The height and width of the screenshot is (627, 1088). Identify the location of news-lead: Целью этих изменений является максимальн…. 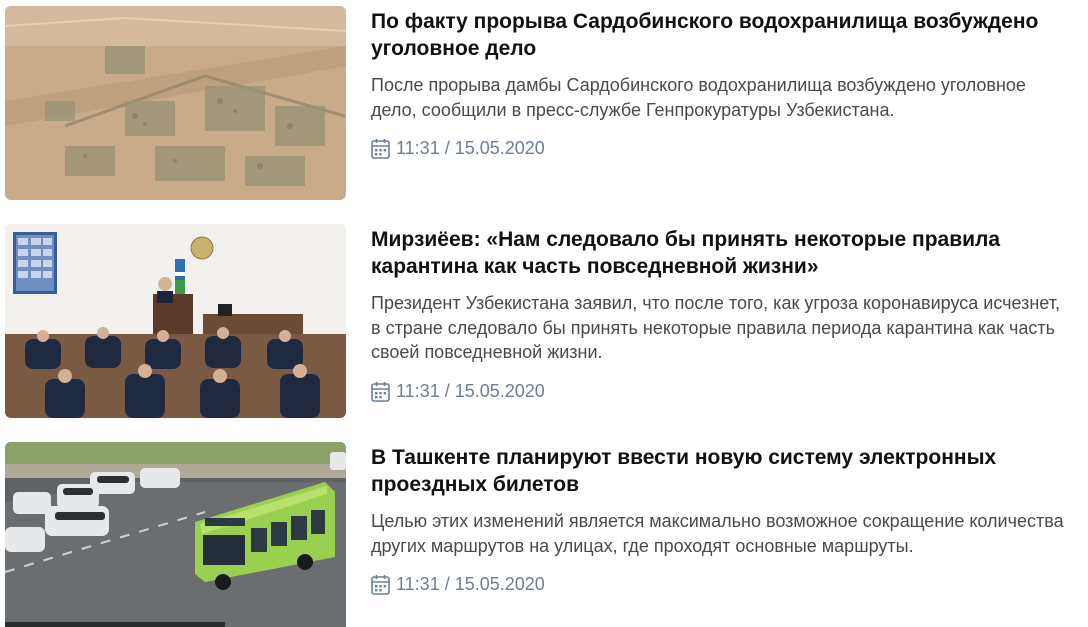
(717, 533).